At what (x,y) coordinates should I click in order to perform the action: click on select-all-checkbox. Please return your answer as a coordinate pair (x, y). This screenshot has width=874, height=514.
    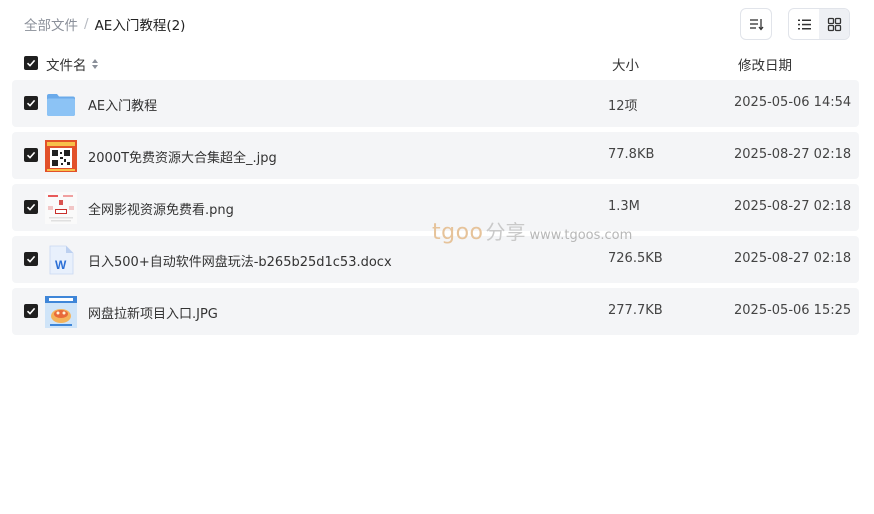
    Looking at the image, I should click on (31, 63).